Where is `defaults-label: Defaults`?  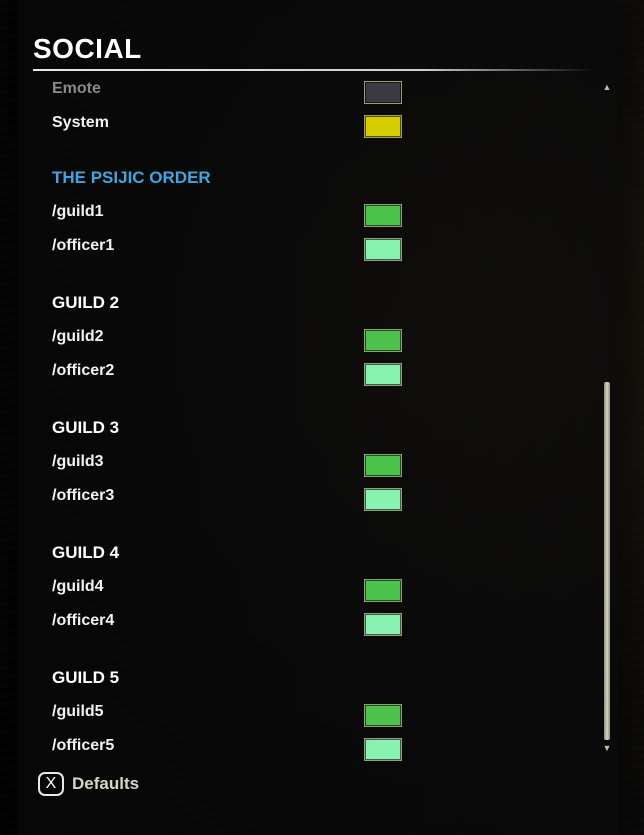 defaults-label: Defaults is located at coordinates (106, 783).